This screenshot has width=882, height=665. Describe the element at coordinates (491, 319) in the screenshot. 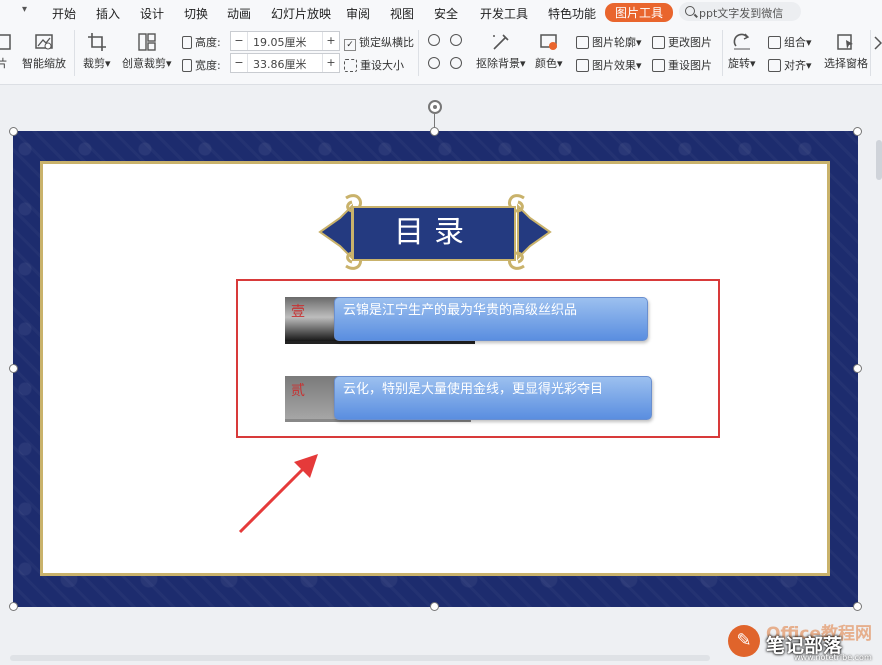

I see `item-text-1: 云锦是江宁生产的最为华贵的高级丝织品` at that location.